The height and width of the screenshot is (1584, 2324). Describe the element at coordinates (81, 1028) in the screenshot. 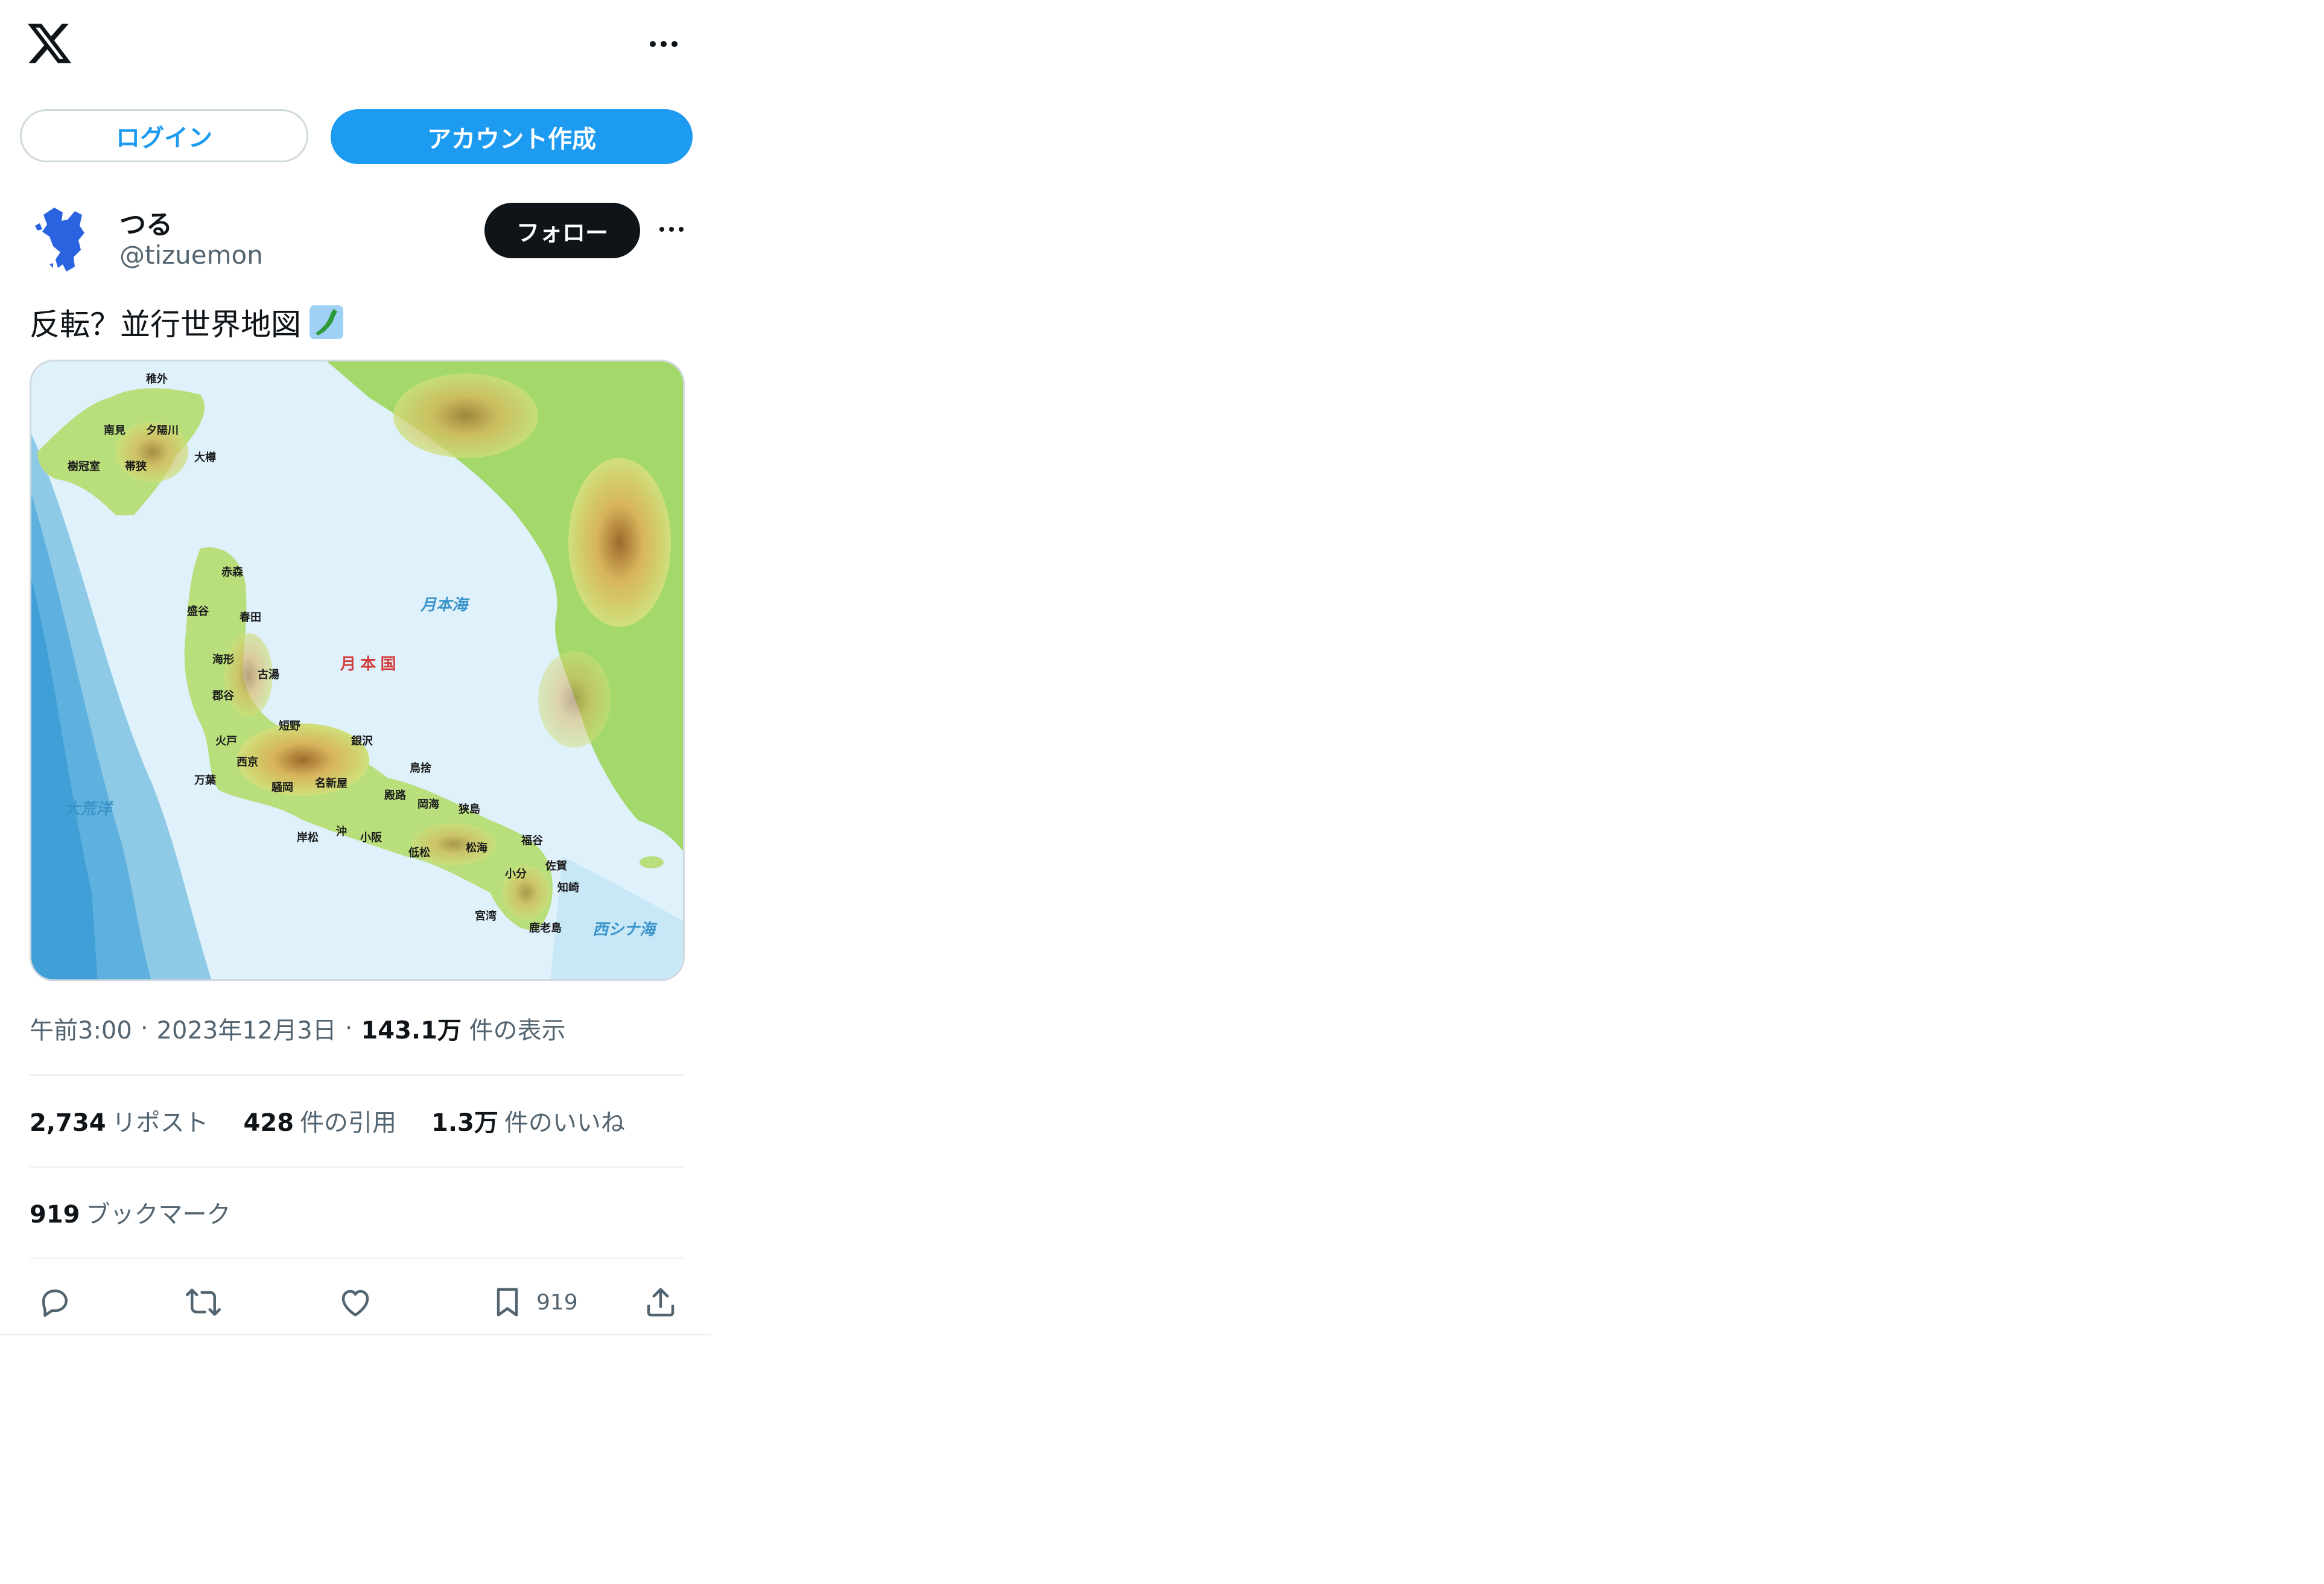

I see `post-time: 午前3:00` at that location.